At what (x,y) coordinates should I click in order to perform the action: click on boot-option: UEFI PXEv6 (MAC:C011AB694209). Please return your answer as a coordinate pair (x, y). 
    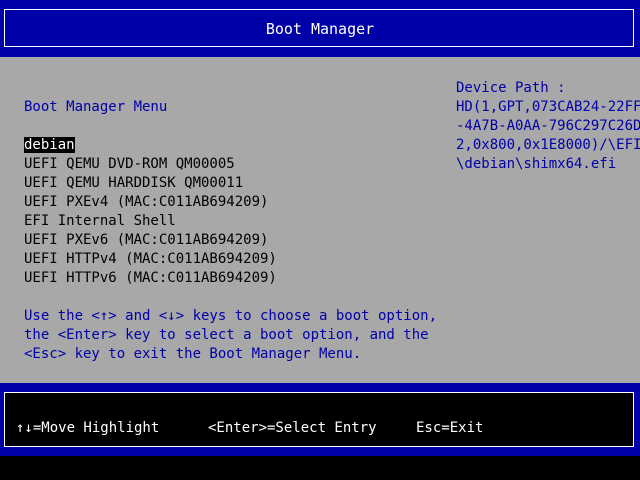
    Looking at the image, I should click on (150, 240).